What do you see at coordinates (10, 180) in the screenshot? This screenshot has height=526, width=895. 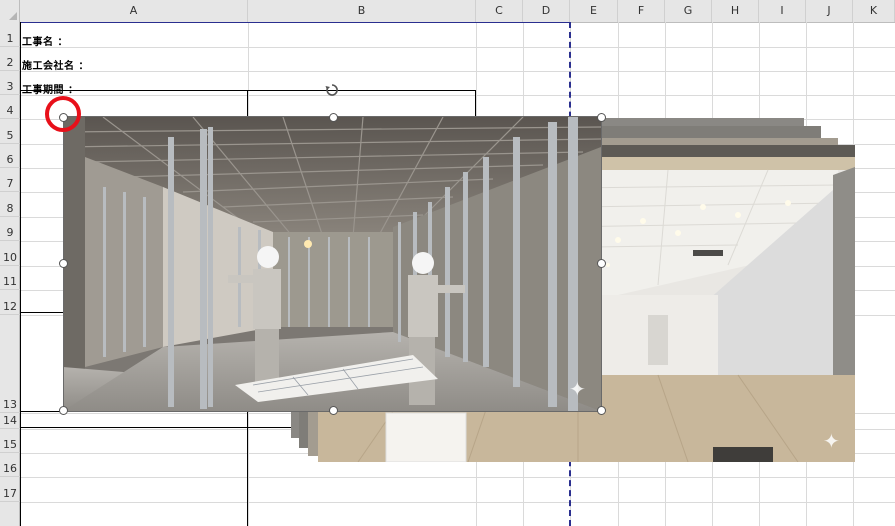 I see `row-header-7: 7` at bounding box center [10, 180].